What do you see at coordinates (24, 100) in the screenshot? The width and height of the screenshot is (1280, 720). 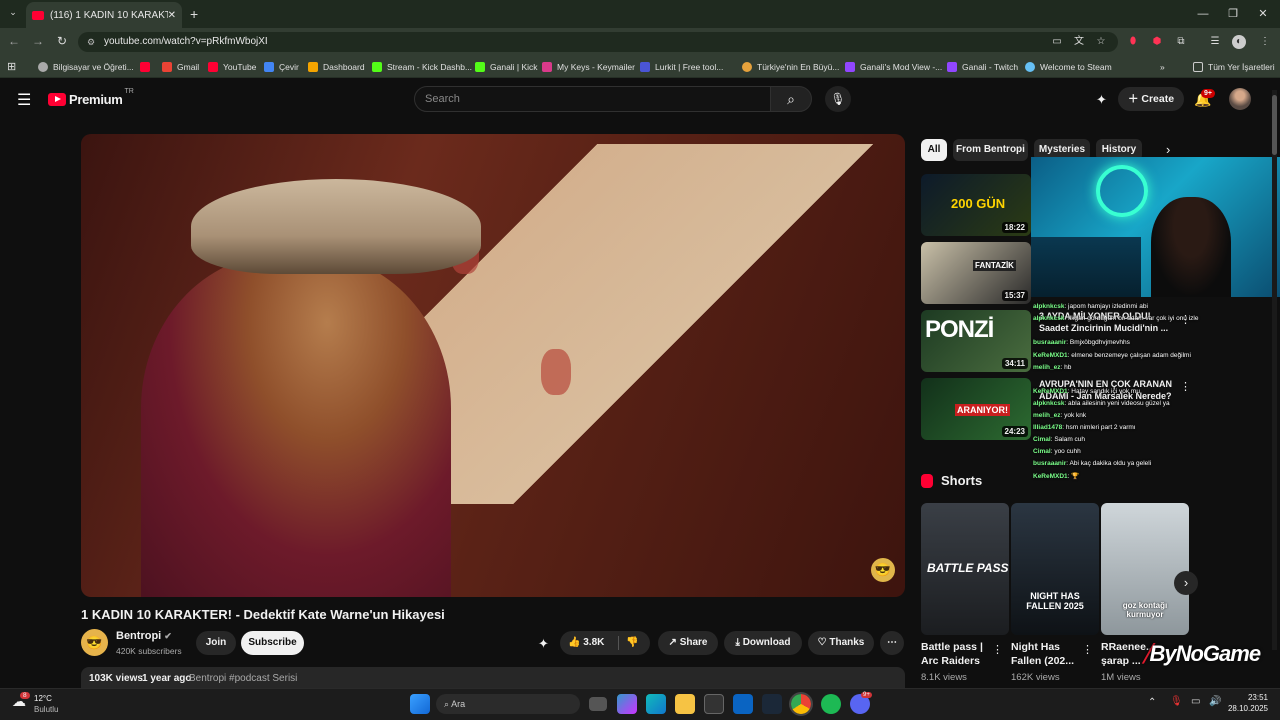 I see `hamburger-menu-icon: ☰` at bounding box center [24, 100].